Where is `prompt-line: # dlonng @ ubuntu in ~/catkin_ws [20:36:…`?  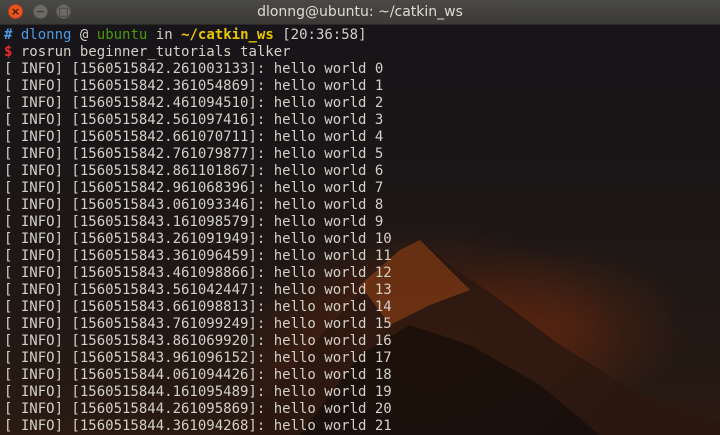
prompt-line: # dlonng @ ubuntu in ~/catkin_ws [20:36:… is located at coordinates (360, 35).